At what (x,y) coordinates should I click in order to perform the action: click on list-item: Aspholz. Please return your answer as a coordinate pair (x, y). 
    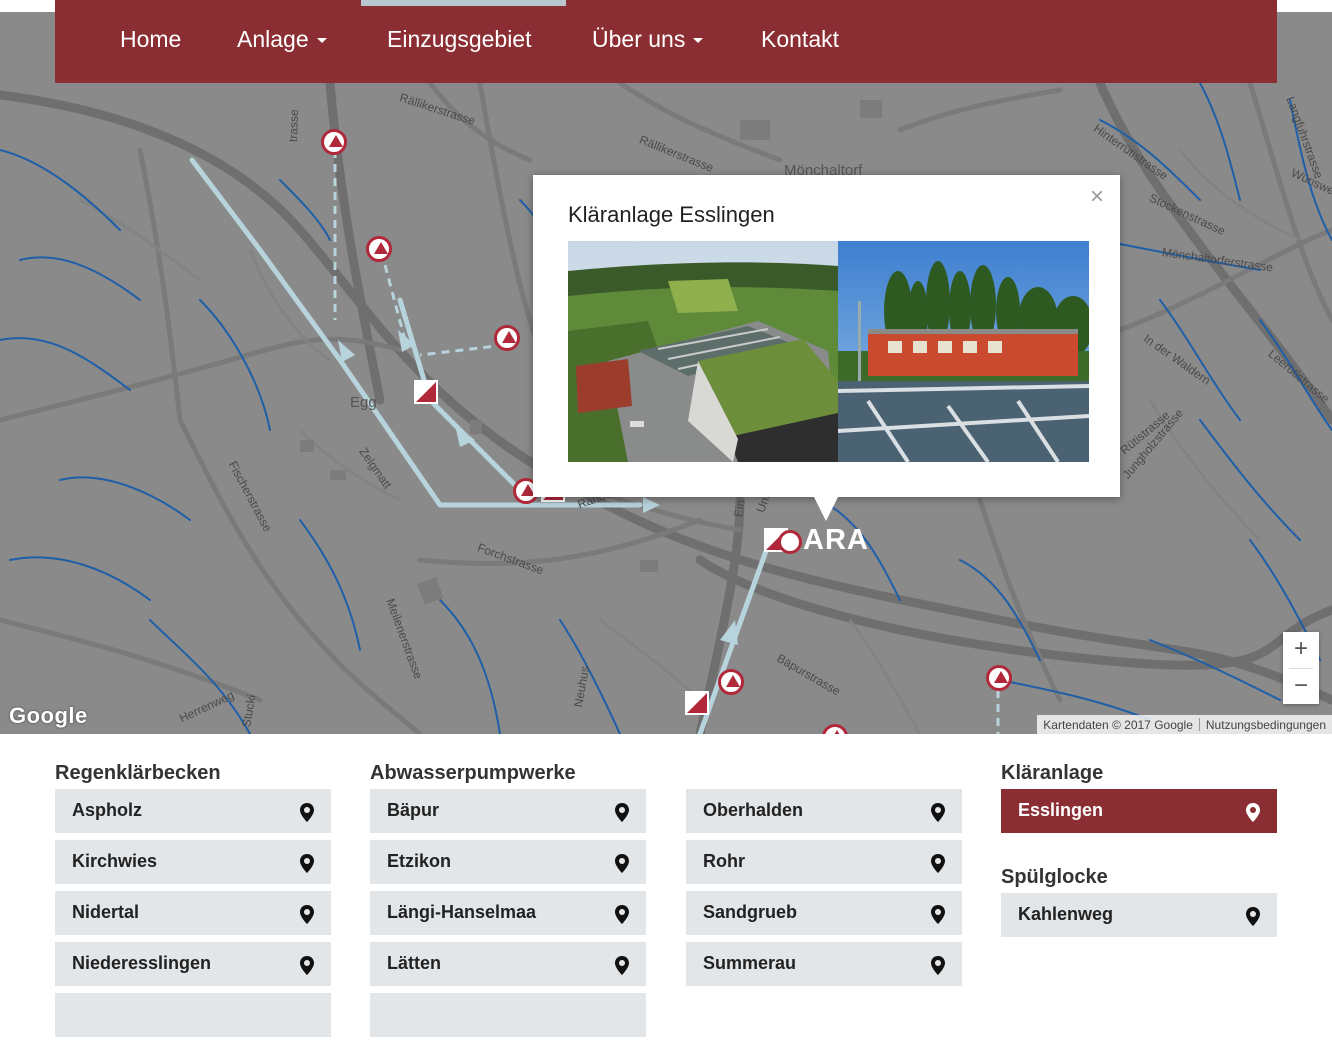
    Looking at the image, I should click on (193, 811).